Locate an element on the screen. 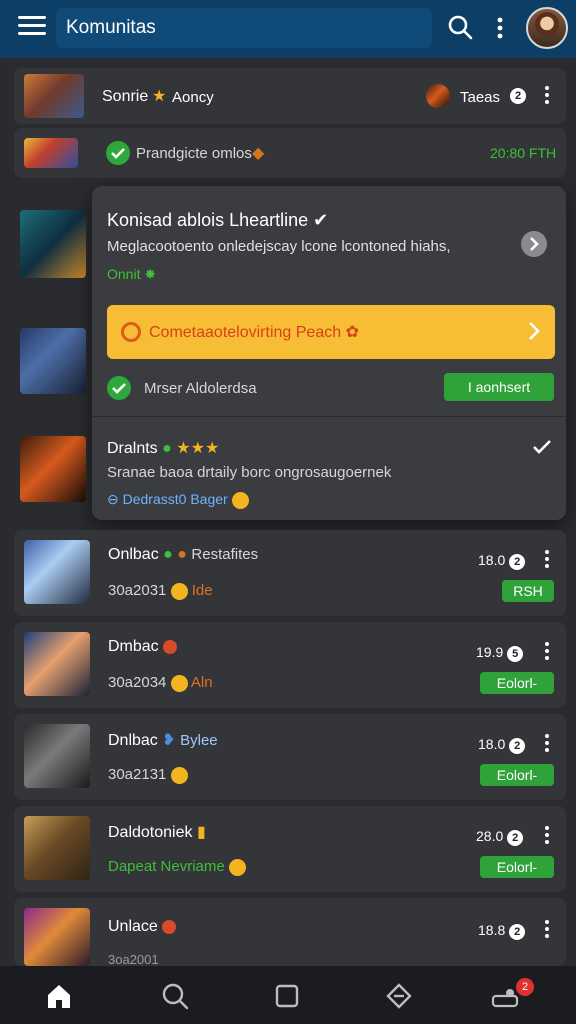 This screenshot has height=1024, width=576. section-title: Dralnts ● ★★★ is located at coordinates (163, 448).